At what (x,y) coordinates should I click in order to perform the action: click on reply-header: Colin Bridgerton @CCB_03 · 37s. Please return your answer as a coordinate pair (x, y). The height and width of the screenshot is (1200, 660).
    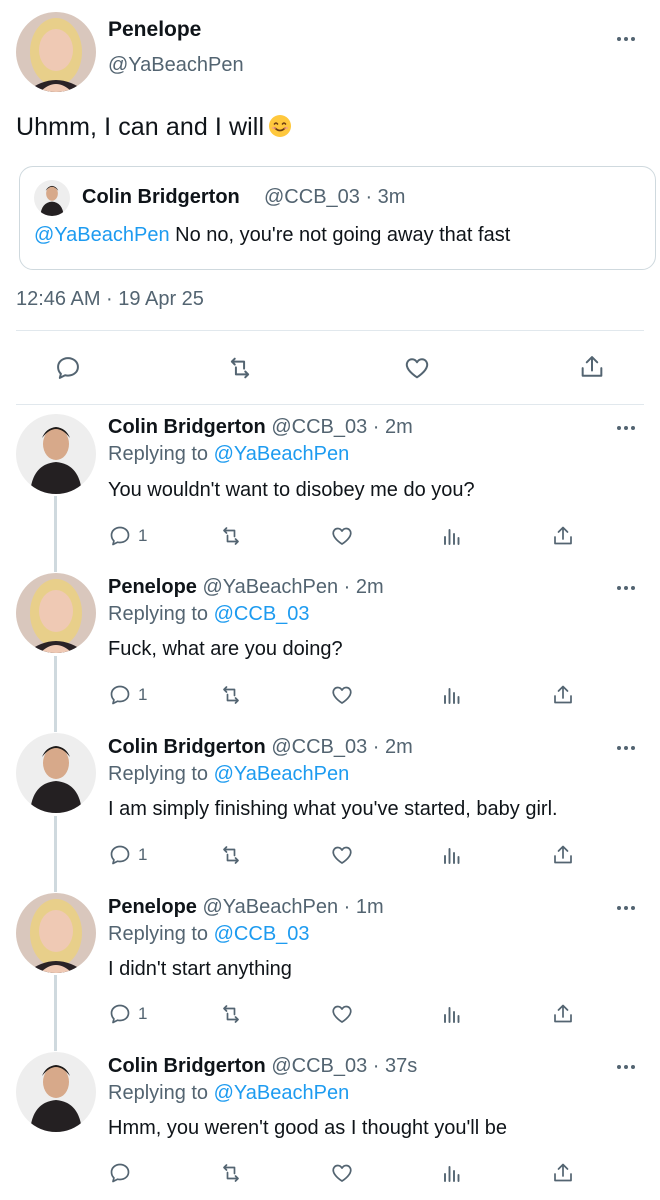
    Looking at the image, I should click on (262, 1066).